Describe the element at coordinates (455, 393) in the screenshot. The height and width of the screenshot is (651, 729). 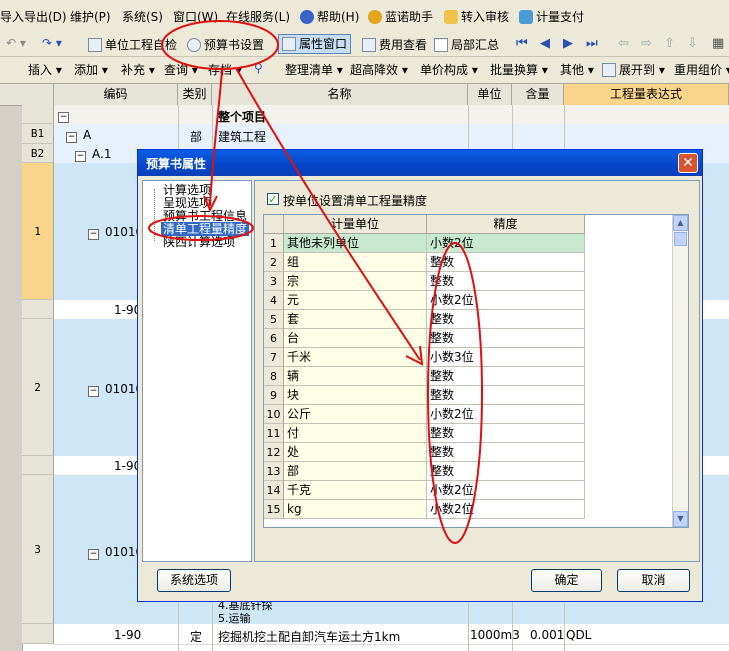
I see `annotation-ellipse-precision` at that location.